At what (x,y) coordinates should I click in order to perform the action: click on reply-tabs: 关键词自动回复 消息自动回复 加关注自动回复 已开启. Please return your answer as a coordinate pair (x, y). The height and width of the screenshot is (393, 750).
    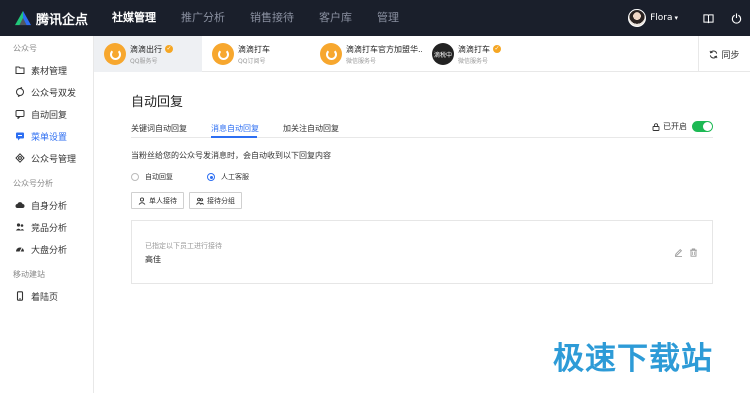
    Looking at the image, I should click on (422, 129).